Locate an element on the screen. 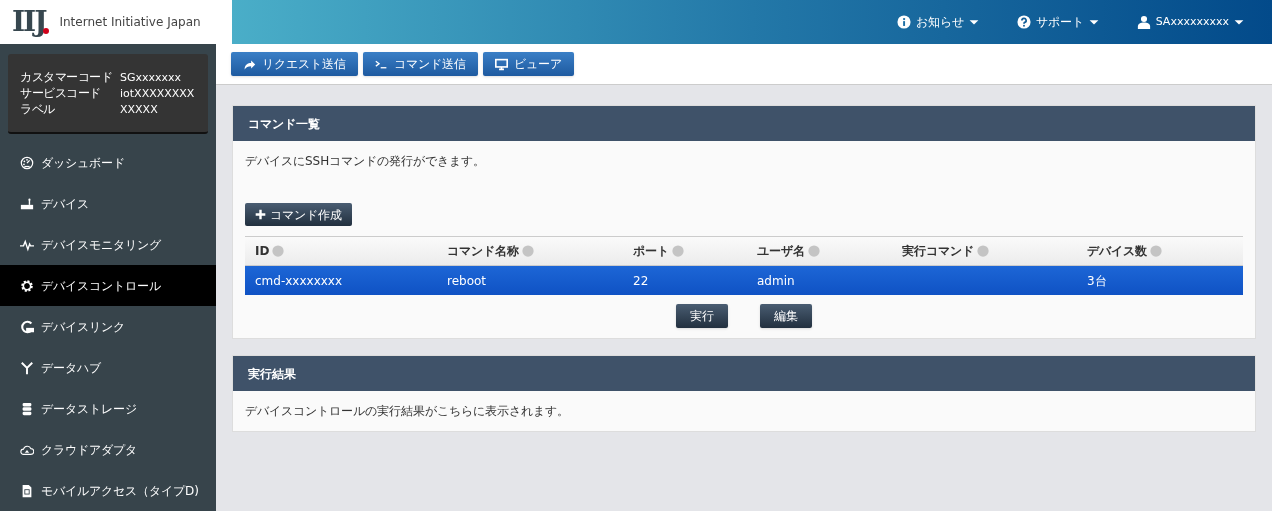 This screenshot has width=1272, height=511. panel-title: コマンド一覧 is located at coordinates (744, 123).